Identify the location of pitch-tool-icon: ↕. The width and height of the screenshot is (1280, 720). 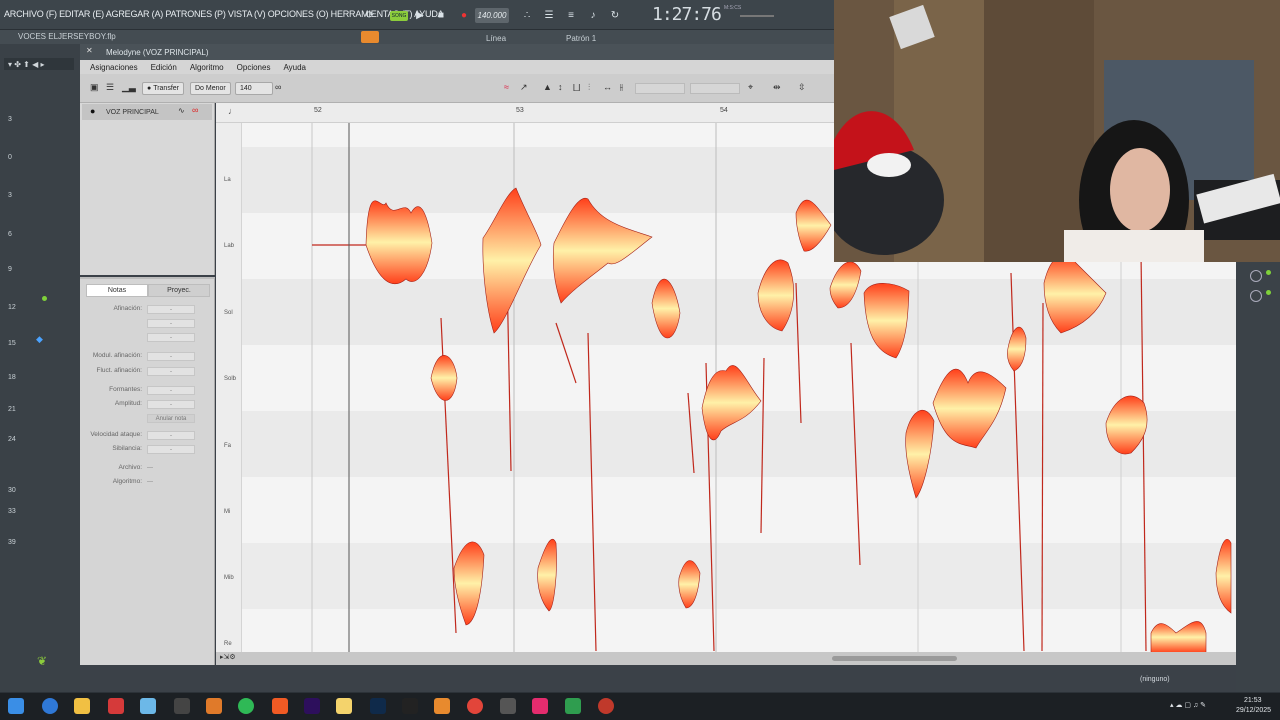
(560, 87).